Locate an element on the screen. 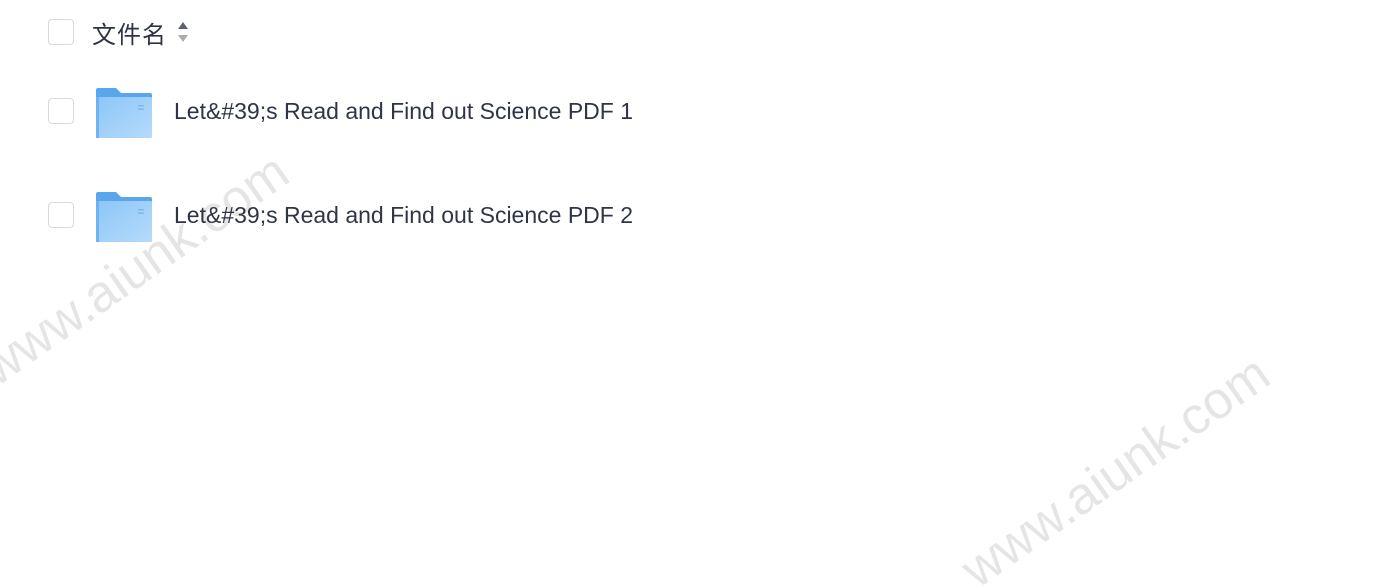 This screenshot has height=588, width=1384. select-all-checkbox is located at coordinates (61, 32).